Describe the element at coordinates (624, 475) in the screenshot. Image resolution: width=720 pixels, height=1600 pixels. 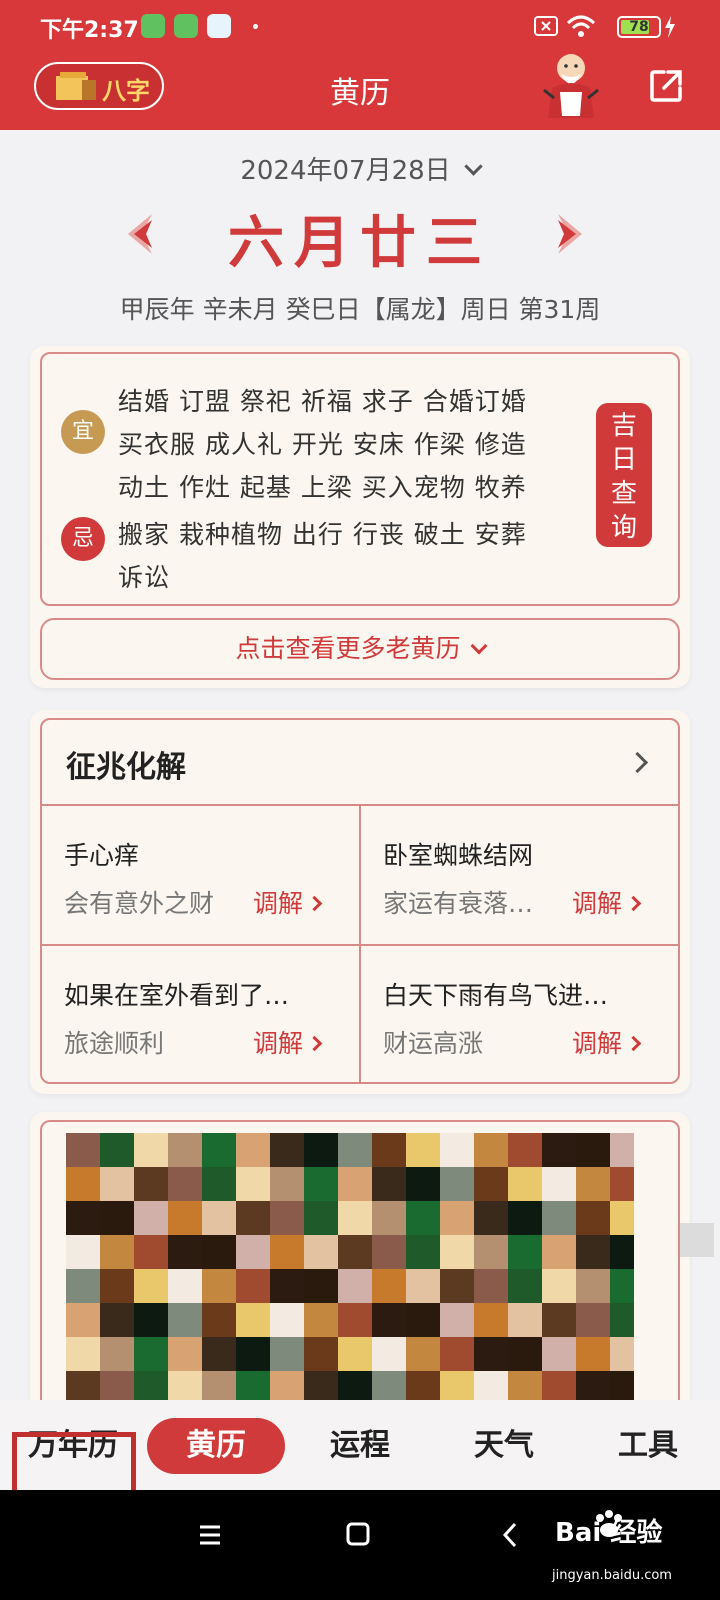
I see `auspicious-day-query-button: 吉日查询` at that location.